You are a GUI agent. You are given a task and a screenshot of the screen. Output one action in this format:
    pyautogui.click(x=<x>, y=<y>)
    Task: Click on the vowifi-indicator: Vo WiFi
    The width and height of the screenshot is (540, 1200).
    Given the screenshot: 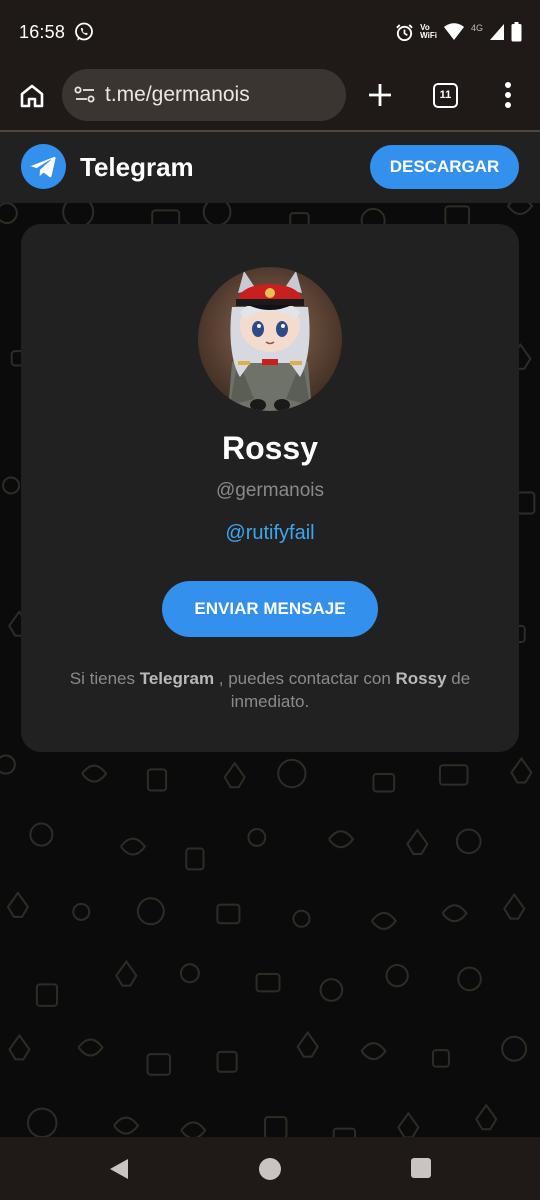 What is the action you would take?
    pyautogui.click(x=428, y=31)
    